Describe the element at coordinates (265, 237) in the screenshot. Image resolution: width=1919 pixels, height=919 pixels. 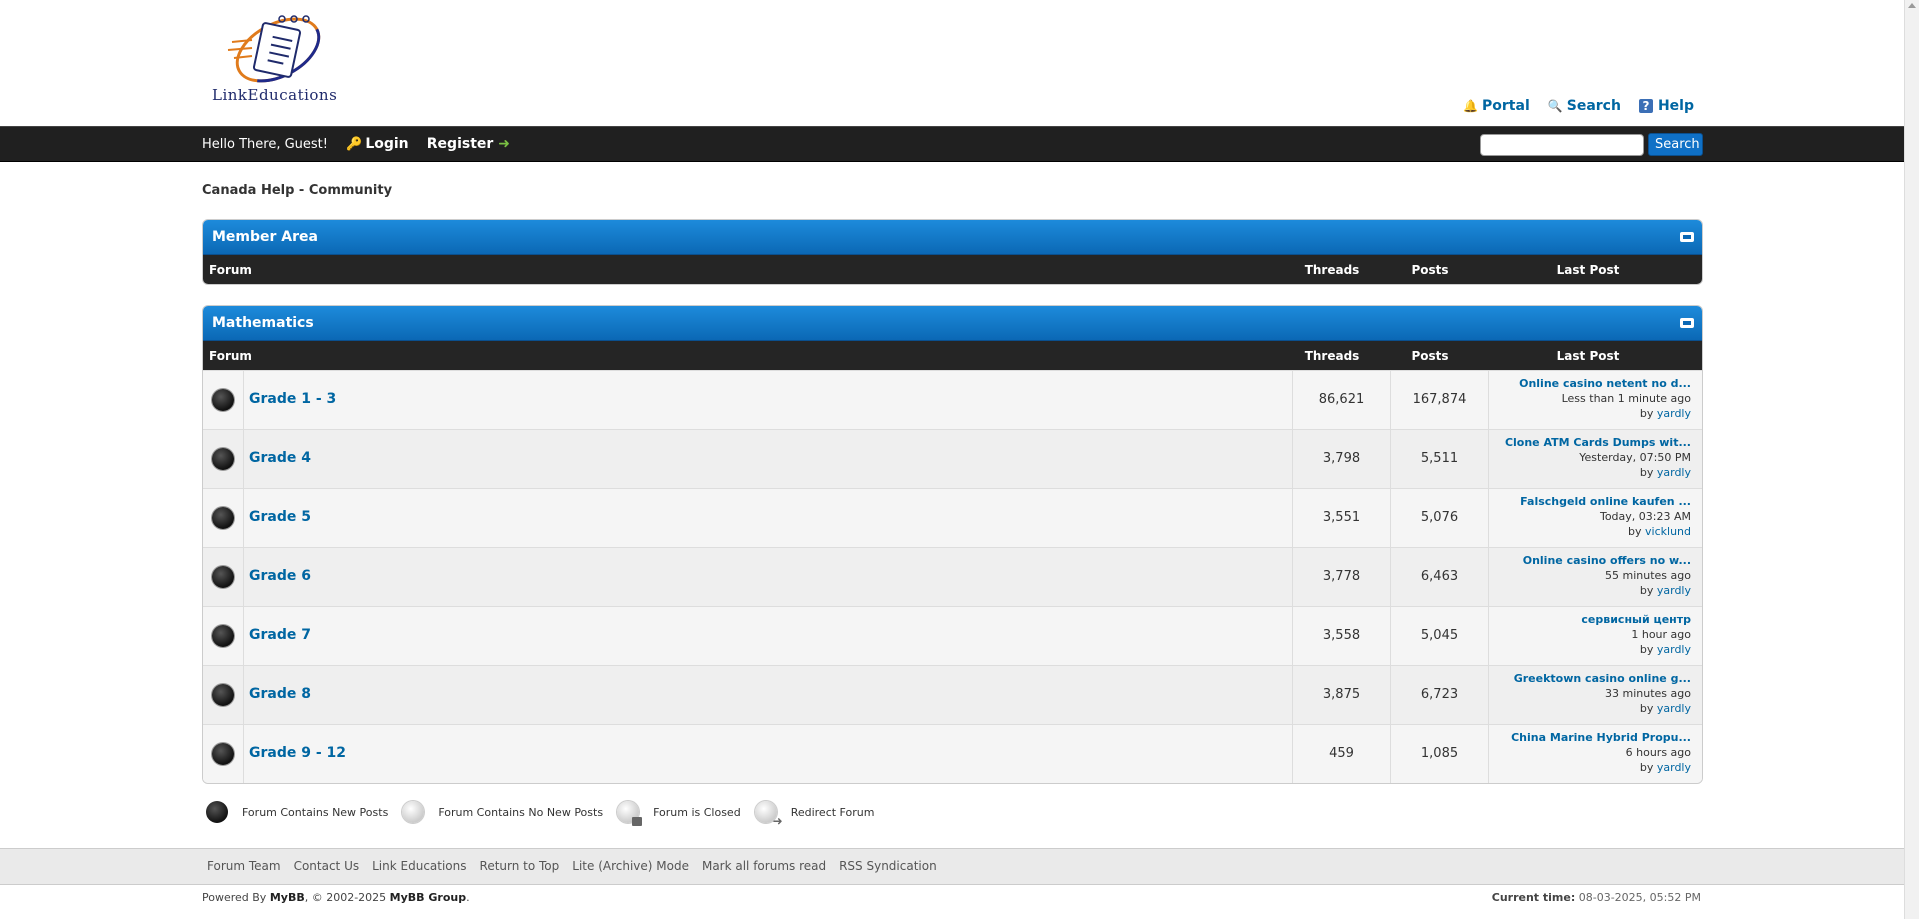
I see `category-title: Member Area` at that location.